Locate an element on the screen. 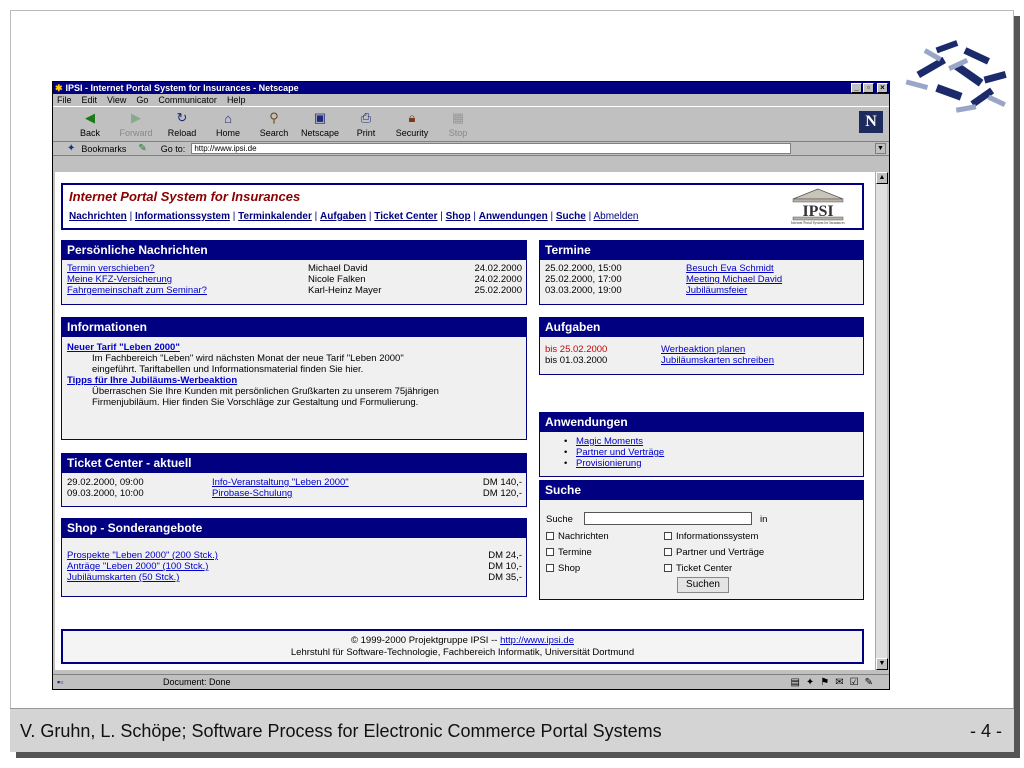 Image resolution: width=1024 pixels, height=768 pixels. nav-suche: Suche is located at coordinates (571, 216).